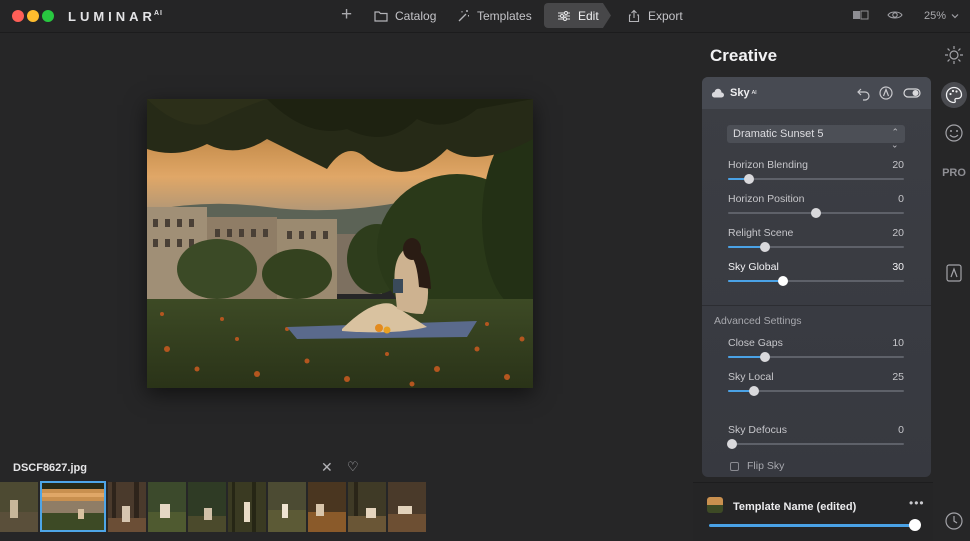 The image size is (970, 541). I want to click on preview-toggle-button, so click(895, 15).